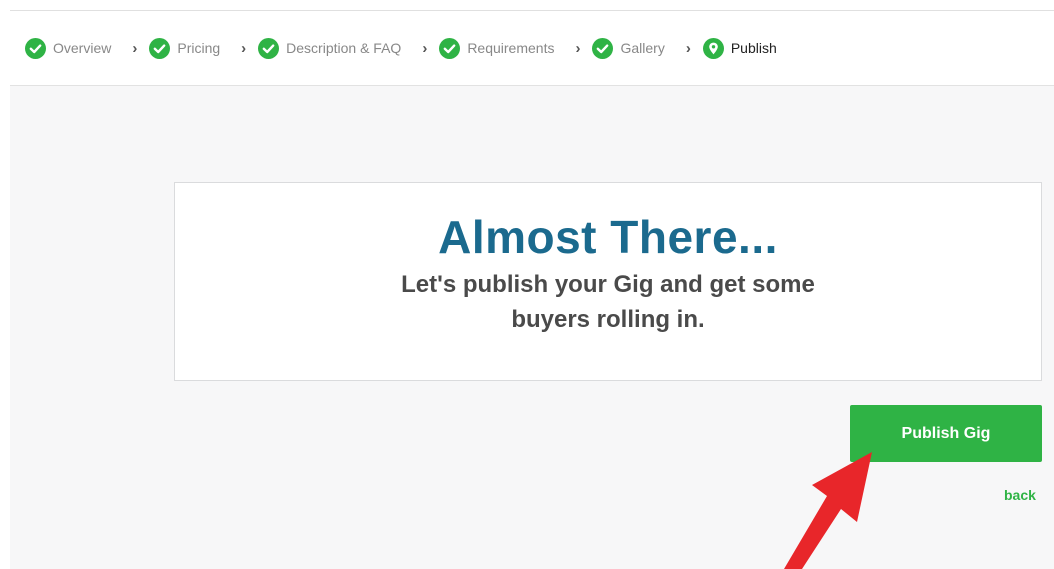 This screenshot has height=569, width=1054. Describe the element at coordinates (642, 48) in the screenshot. I see `step-label: Gallery` at that location.